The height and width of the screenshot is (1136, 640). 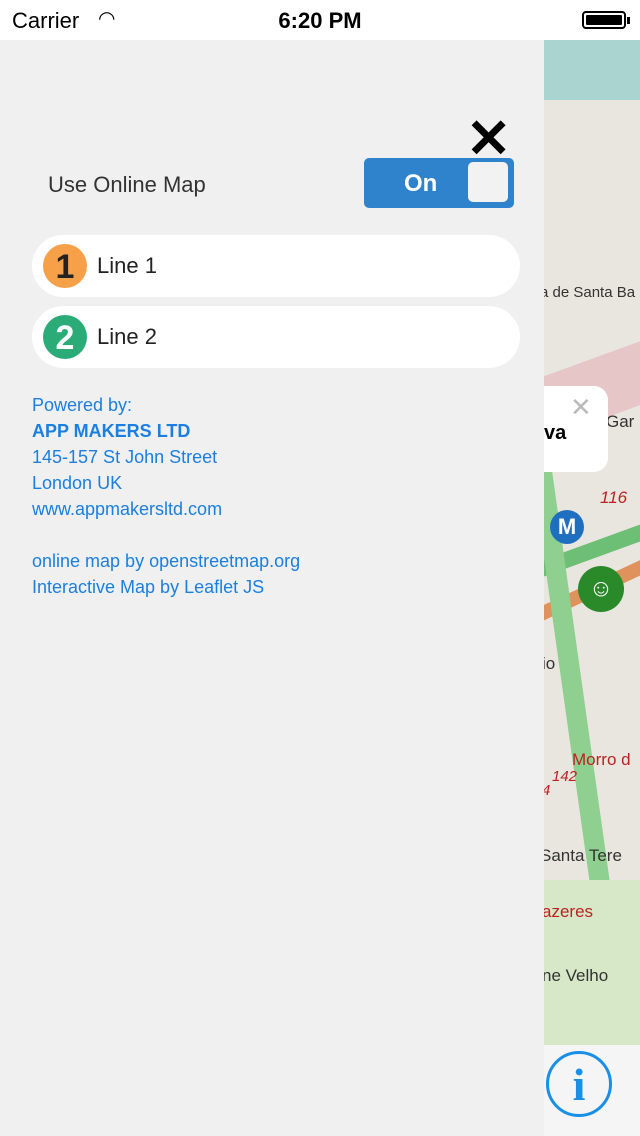 I want to click on status-time: 6:20 PM, so click(x=320, y=20).